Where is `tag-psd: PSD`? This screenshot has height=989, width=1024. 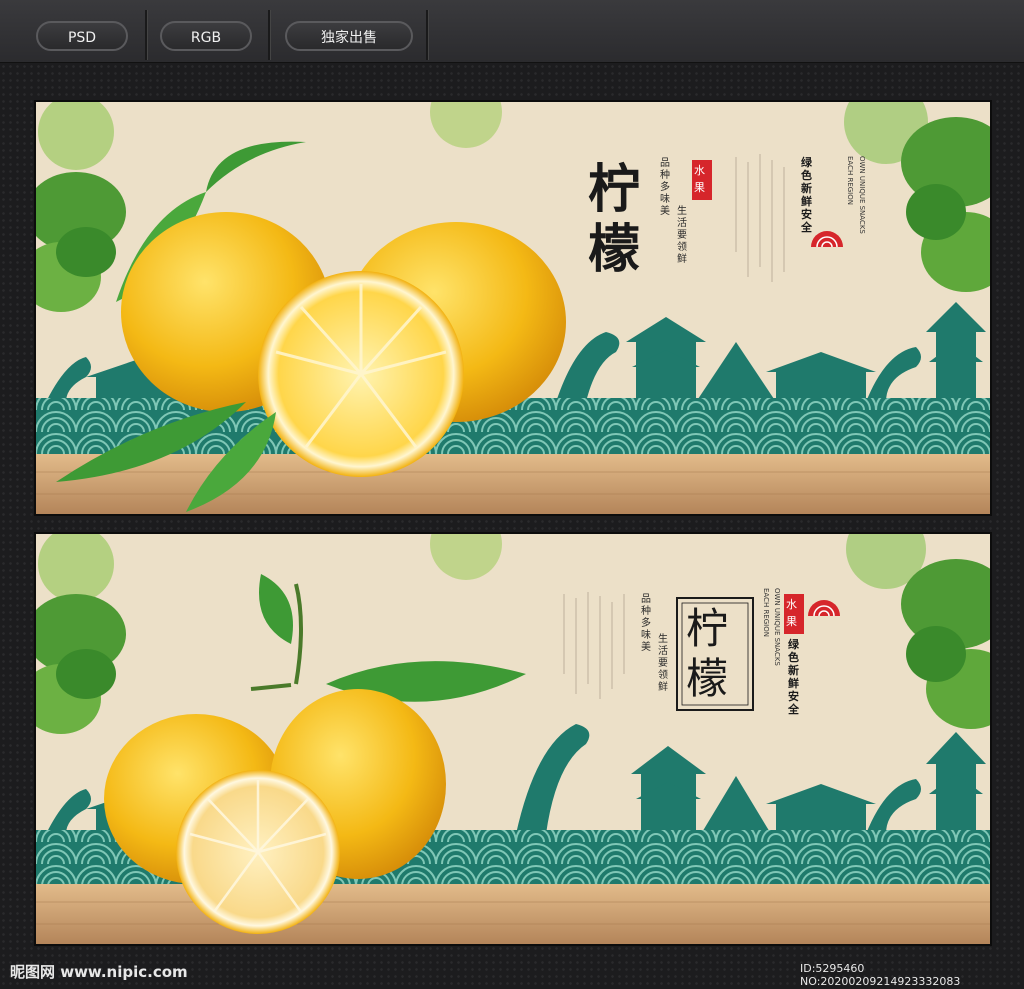
tag-psd: PSD is located at coordinates (82, 36).